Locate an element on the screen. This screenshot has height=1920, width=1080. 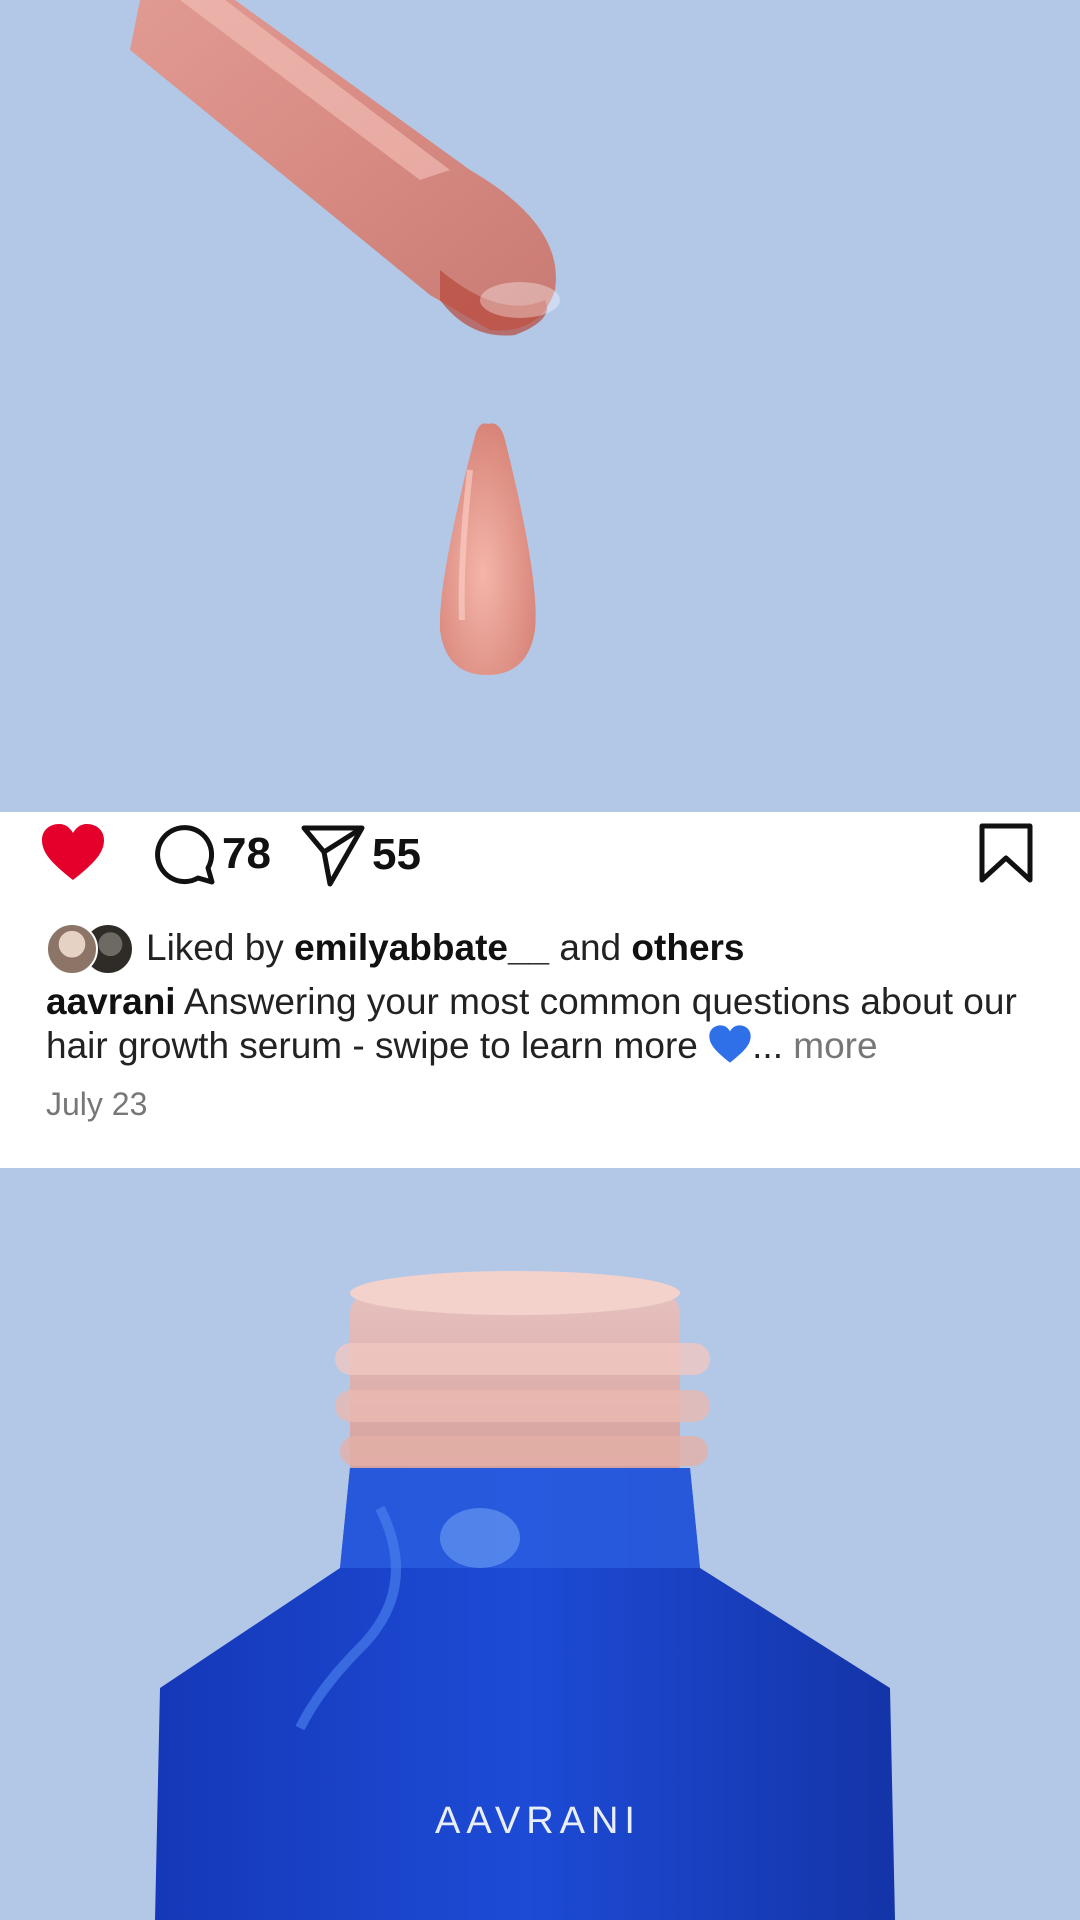
heart-icon is located at coordinates (73, 852).